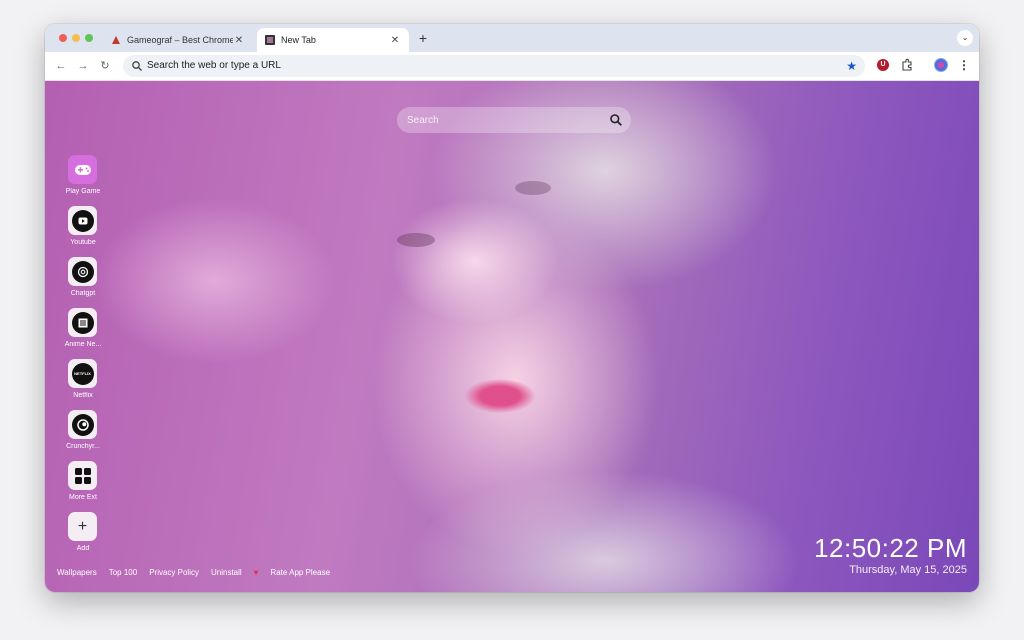 This screenshot has width=1024, height=640. Describe the element at coordinates (89, 38) in the screenshot. I see `maximize-window-button` at that location.